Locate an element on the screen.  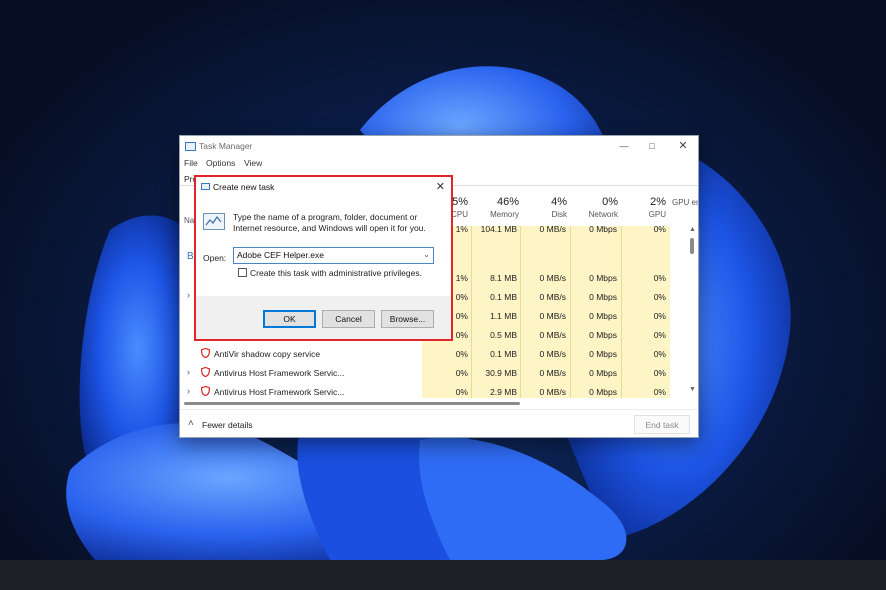
scroll-thumb is located at coordinates (692, 246).